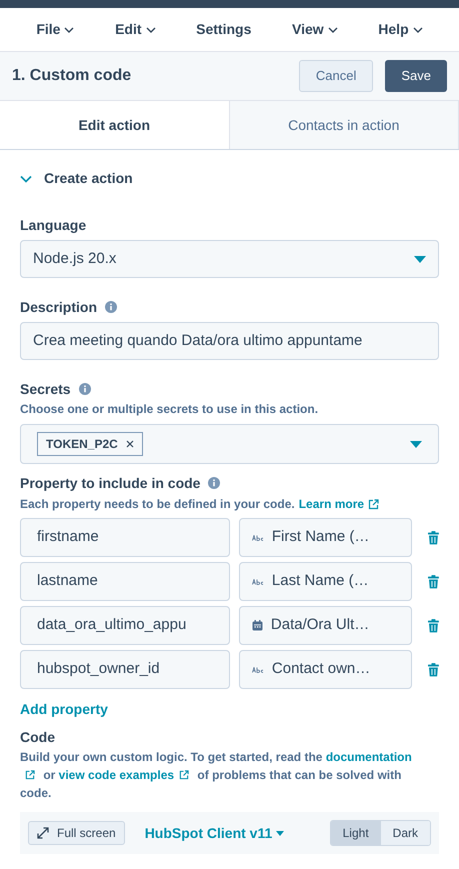 The width and height of the screenshot is (459, 869). What do you see at coordinates (38, 737) in the screenshot?
I see `field-label: Code` at bounding box center [38, 737].